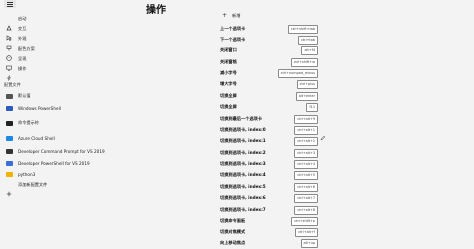  What do you see at coordinates (309, 243) in the screenshot?
I see `key-chord: alt+up` at bounding box center [309, 243].